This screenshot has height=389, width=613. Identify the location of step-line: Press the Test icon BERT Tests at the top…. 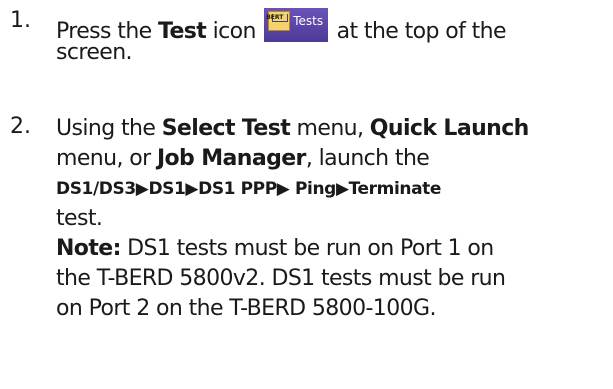
(332, 26).